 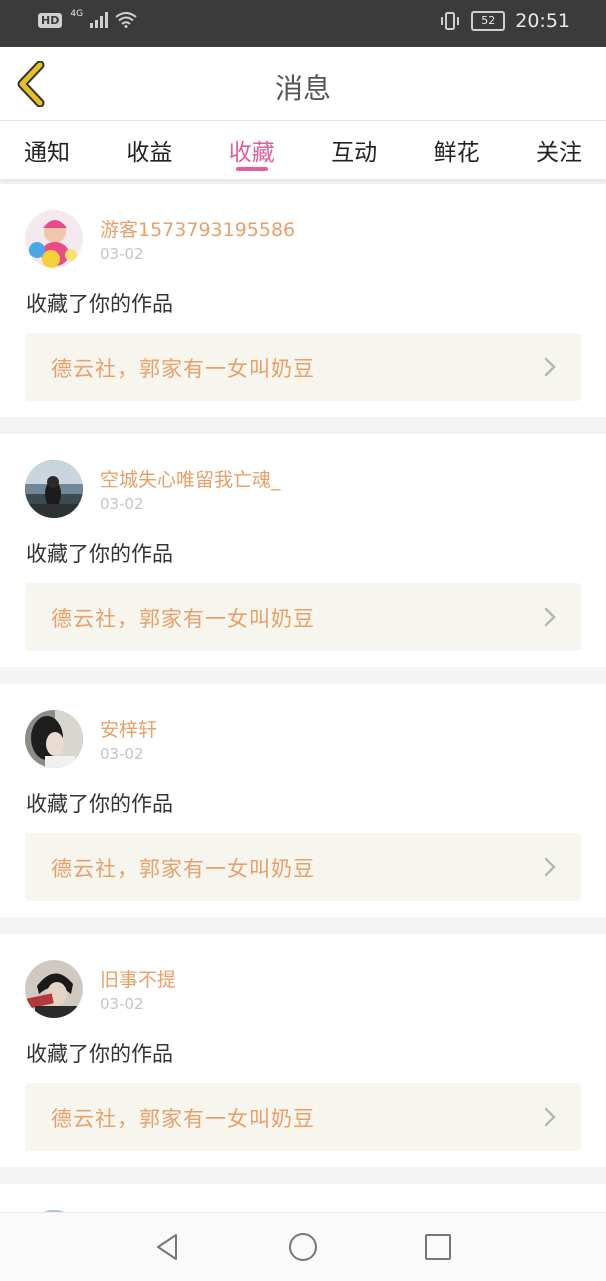 What do you see at coordinates (50, 20) in the screenshot?
I see `hd-badge: HD` at bounding box center [50, 20].